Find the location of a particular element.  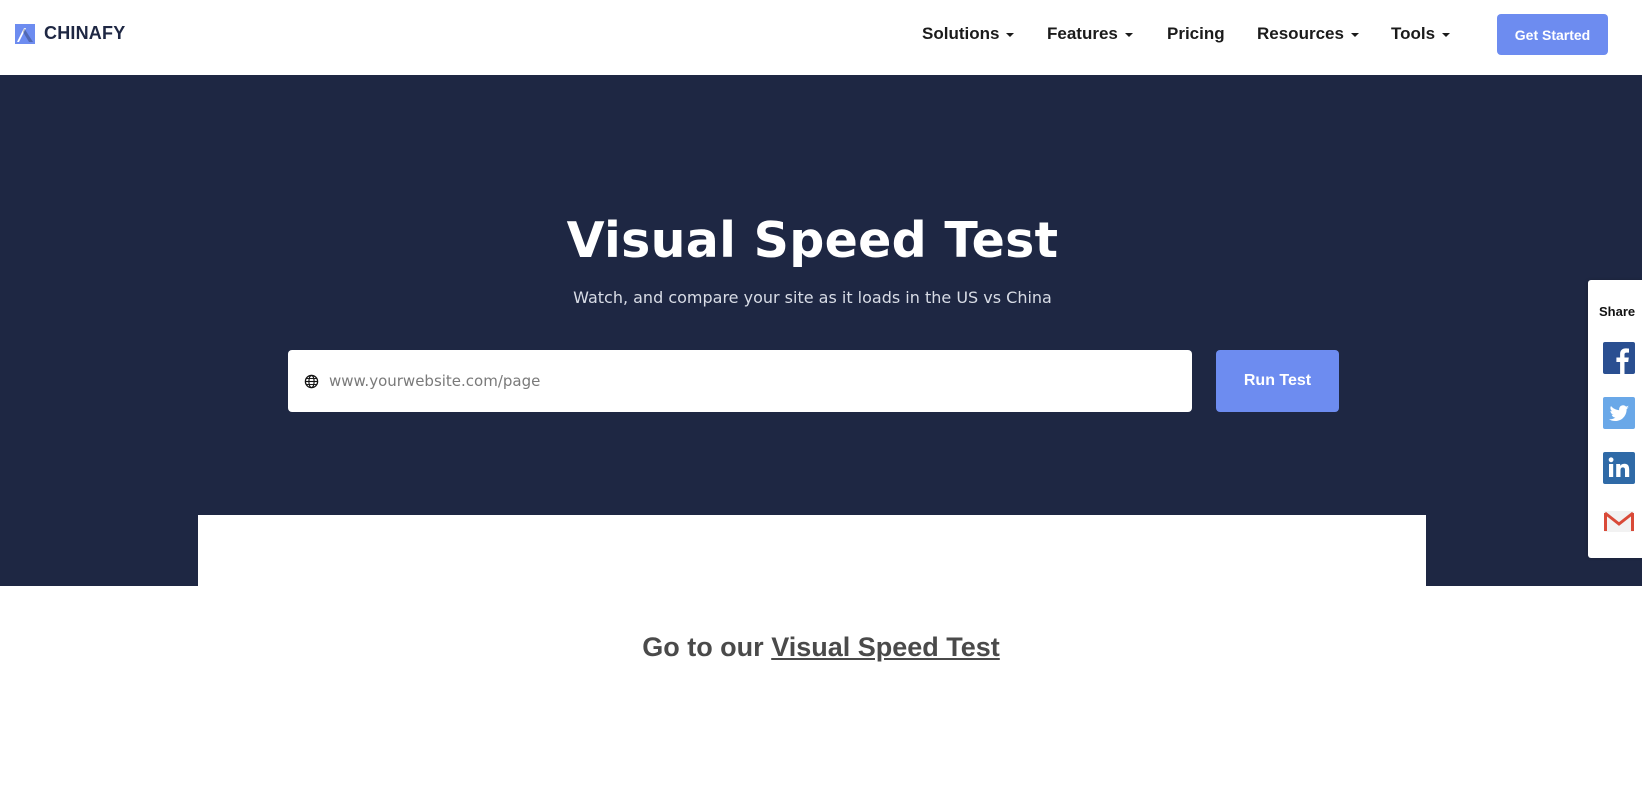

nav-label: Tools is located at coordinates (1413, 33).